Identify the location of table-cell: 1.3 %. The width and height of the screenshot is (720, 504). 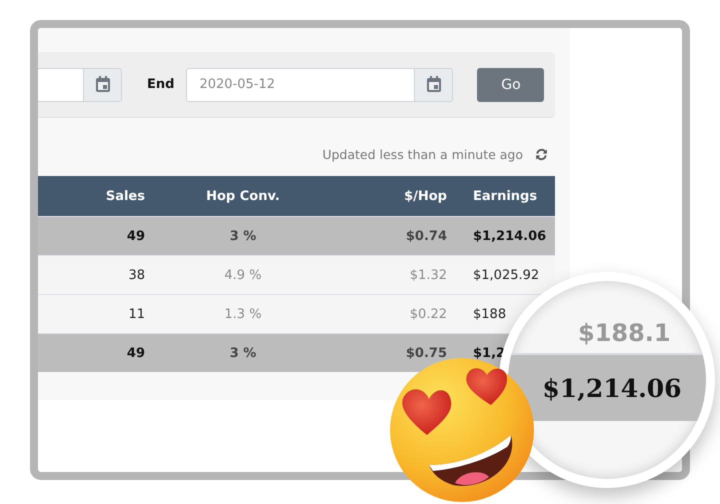
(243, 314).